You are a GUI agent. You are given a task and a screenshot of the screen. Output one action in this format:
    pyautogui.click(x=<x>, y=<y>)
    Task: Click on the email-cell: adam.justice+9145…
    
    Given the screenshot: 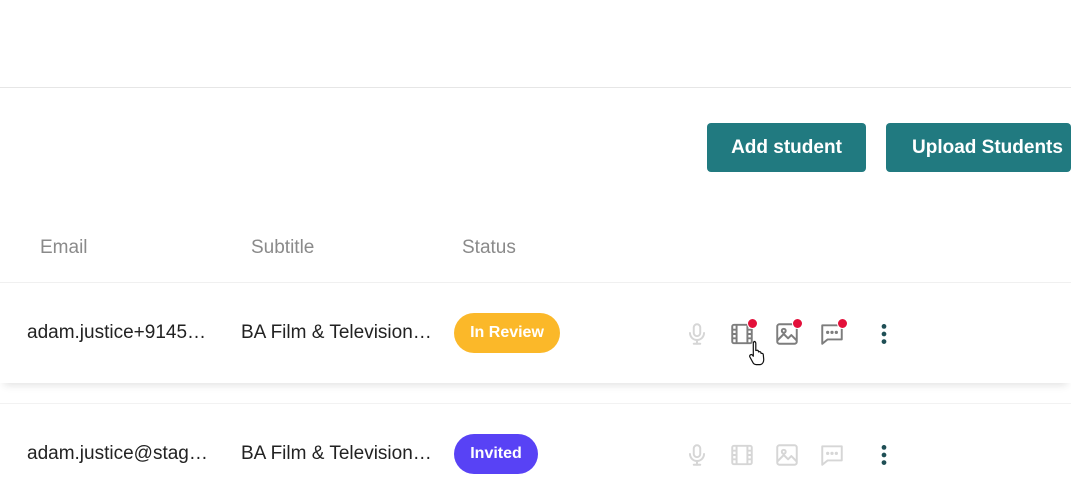 What is the action you would take?
    pyautogui.click(x=117, y=332)
    